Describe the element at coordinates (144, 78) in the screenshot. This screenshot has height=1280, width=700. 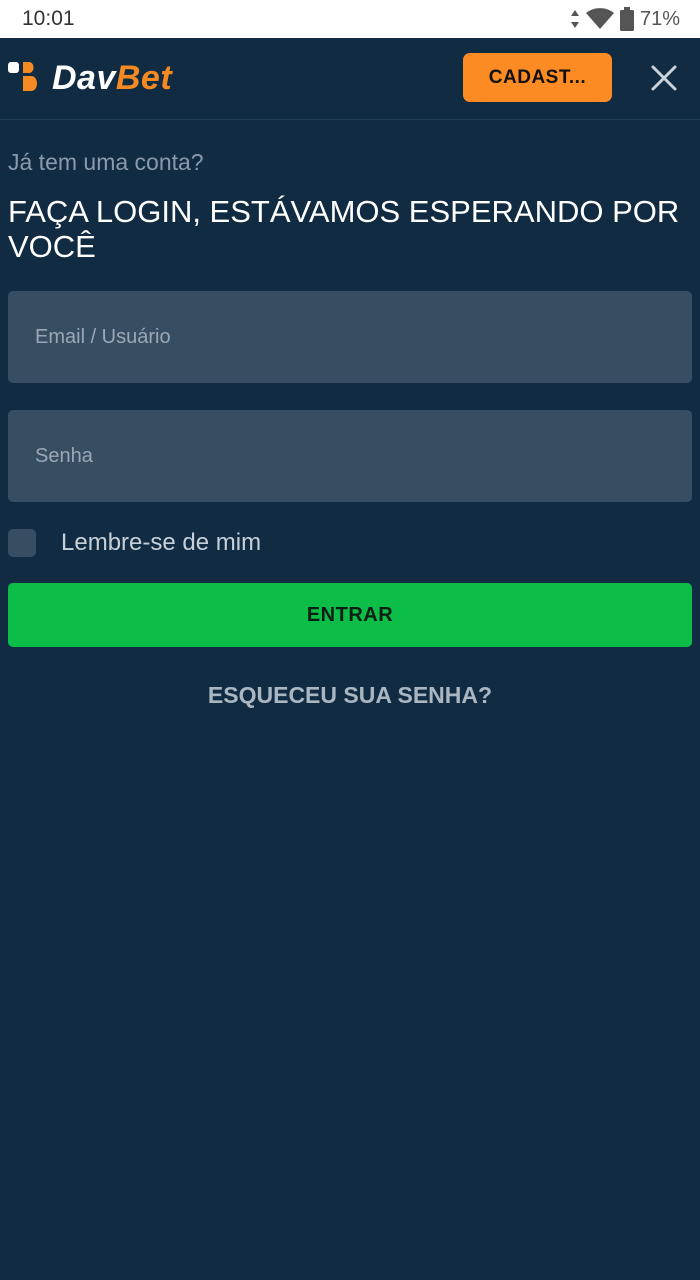
I see `logo-text-bet: Bet` at that location.